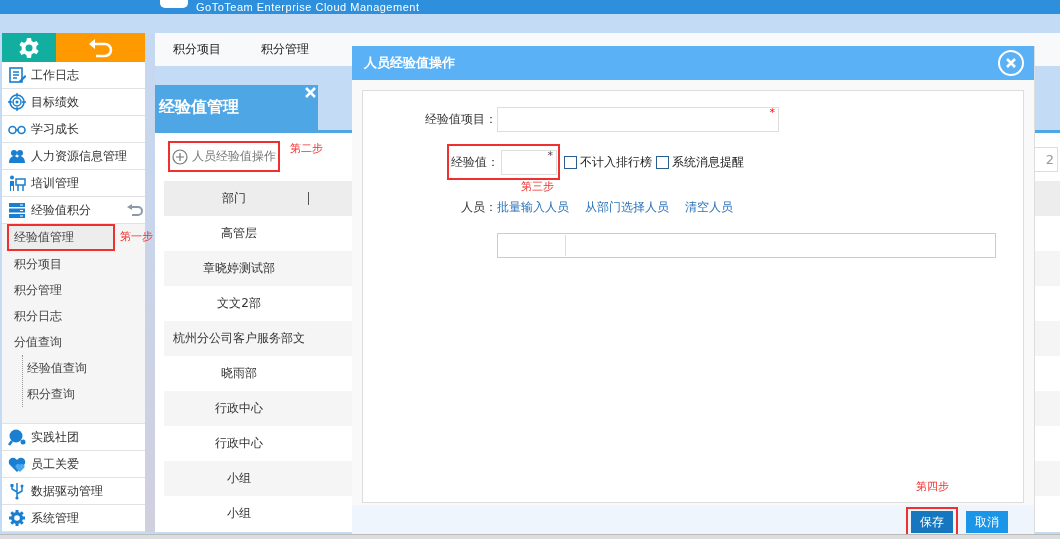  What do you see at coordinates (73, 264) in the screenshot?
I see `submenu-item: 积分项目` at bounding box center [73, 264].